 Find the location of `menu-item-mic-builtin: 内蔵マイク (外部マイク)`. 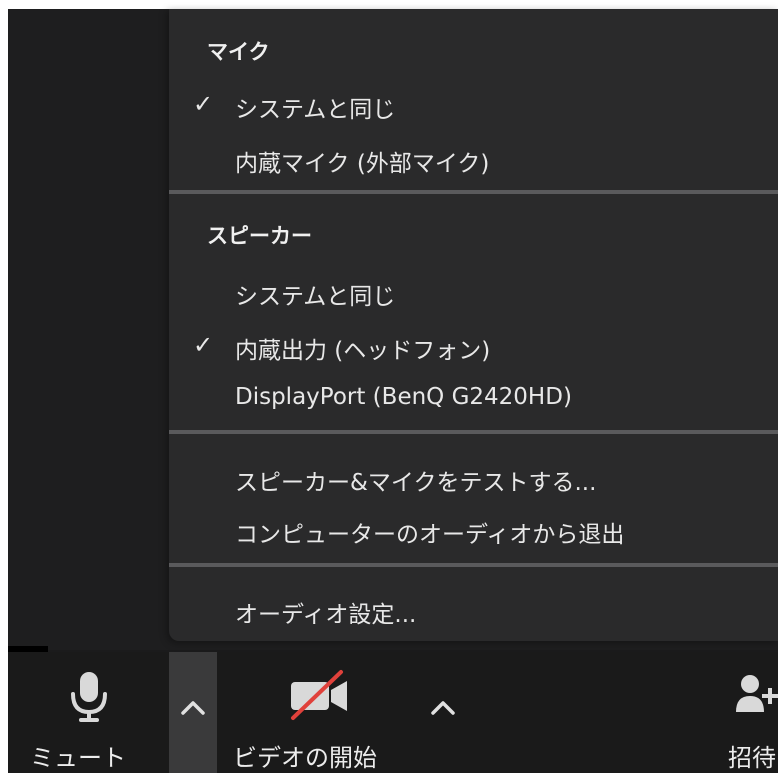

menu-item-mic-builtin: 内蔵マイク (外部マイク) is located at coordinates (362, 161).